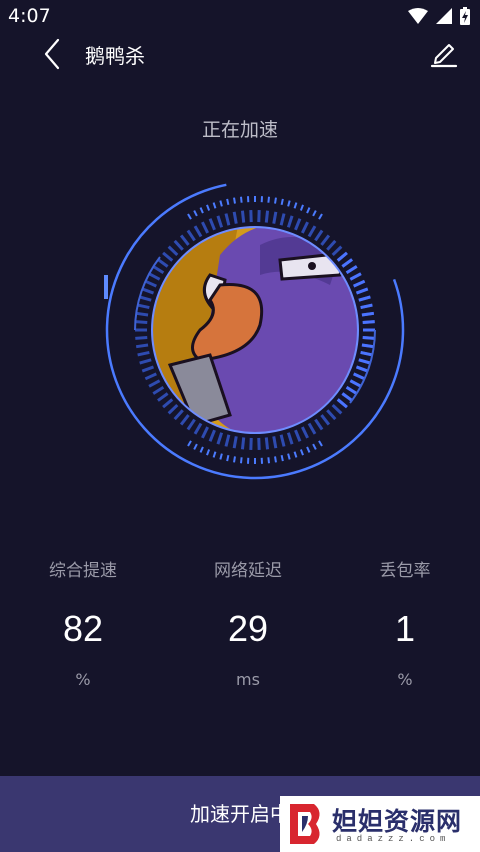 This screenshot has height=852, width=480. I want to click on stat-unit: ms, so click(248, 679).